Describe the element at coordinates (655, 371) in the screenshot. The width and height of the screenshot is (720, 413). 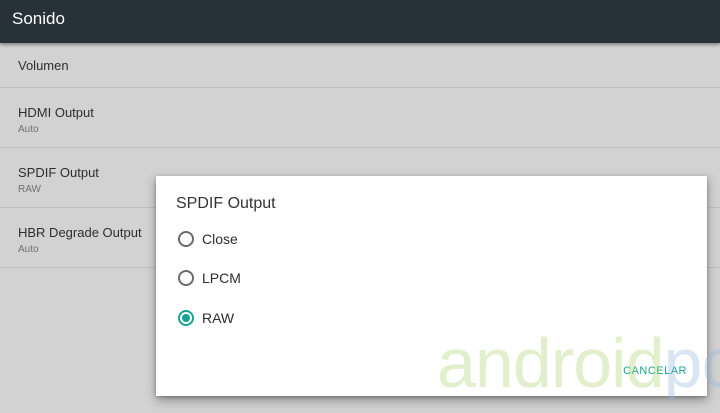
I see `cancel-button: CANCELAR` at that location.